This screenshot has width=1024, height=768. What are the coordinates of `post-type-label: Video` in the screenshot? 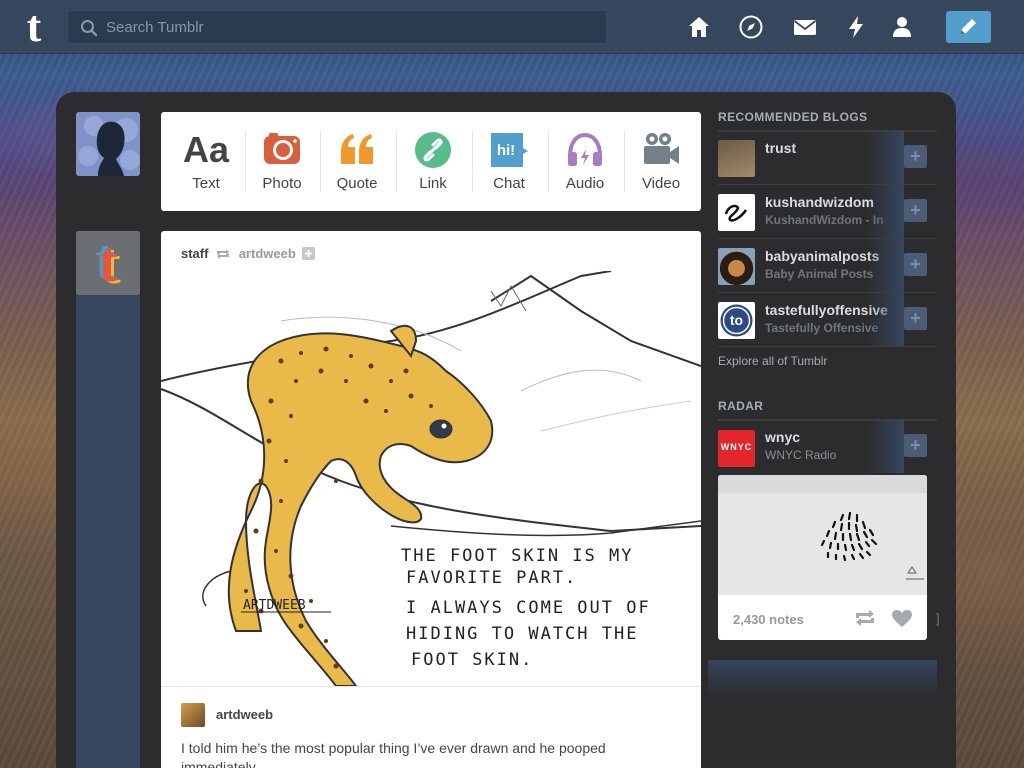 It's located at (661, 183).